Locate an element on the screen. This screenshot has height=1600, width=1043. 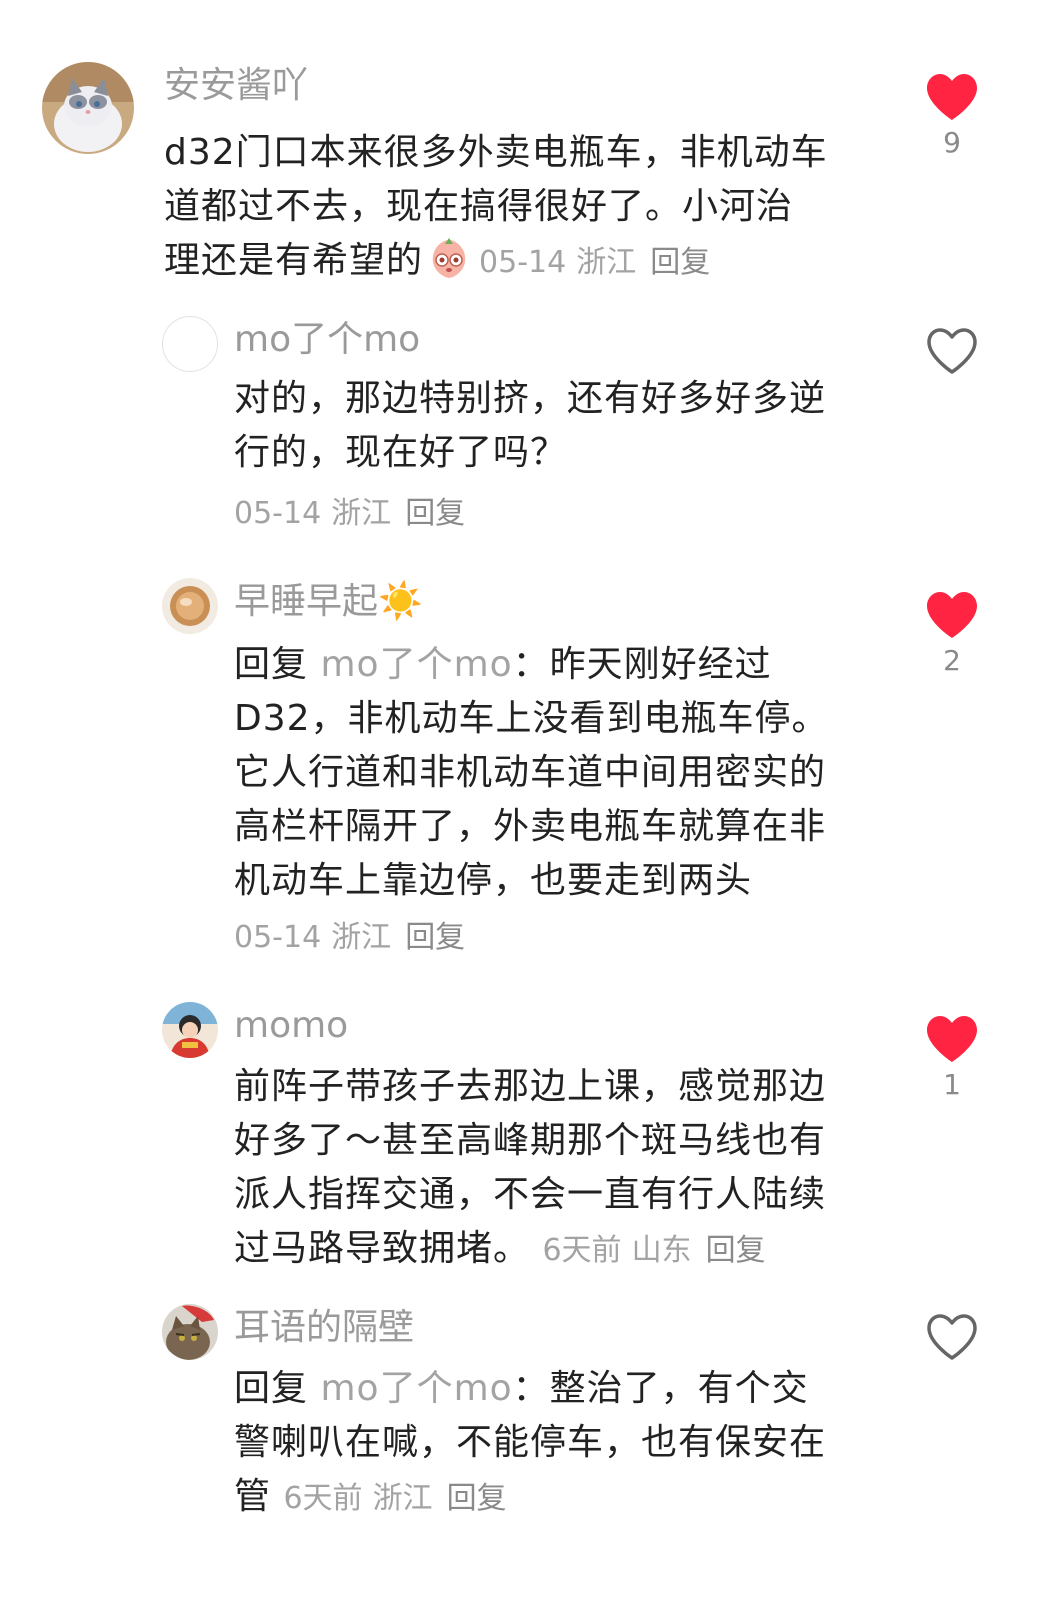
comment-username: mo了个mo is located at coordinates (327, 340).